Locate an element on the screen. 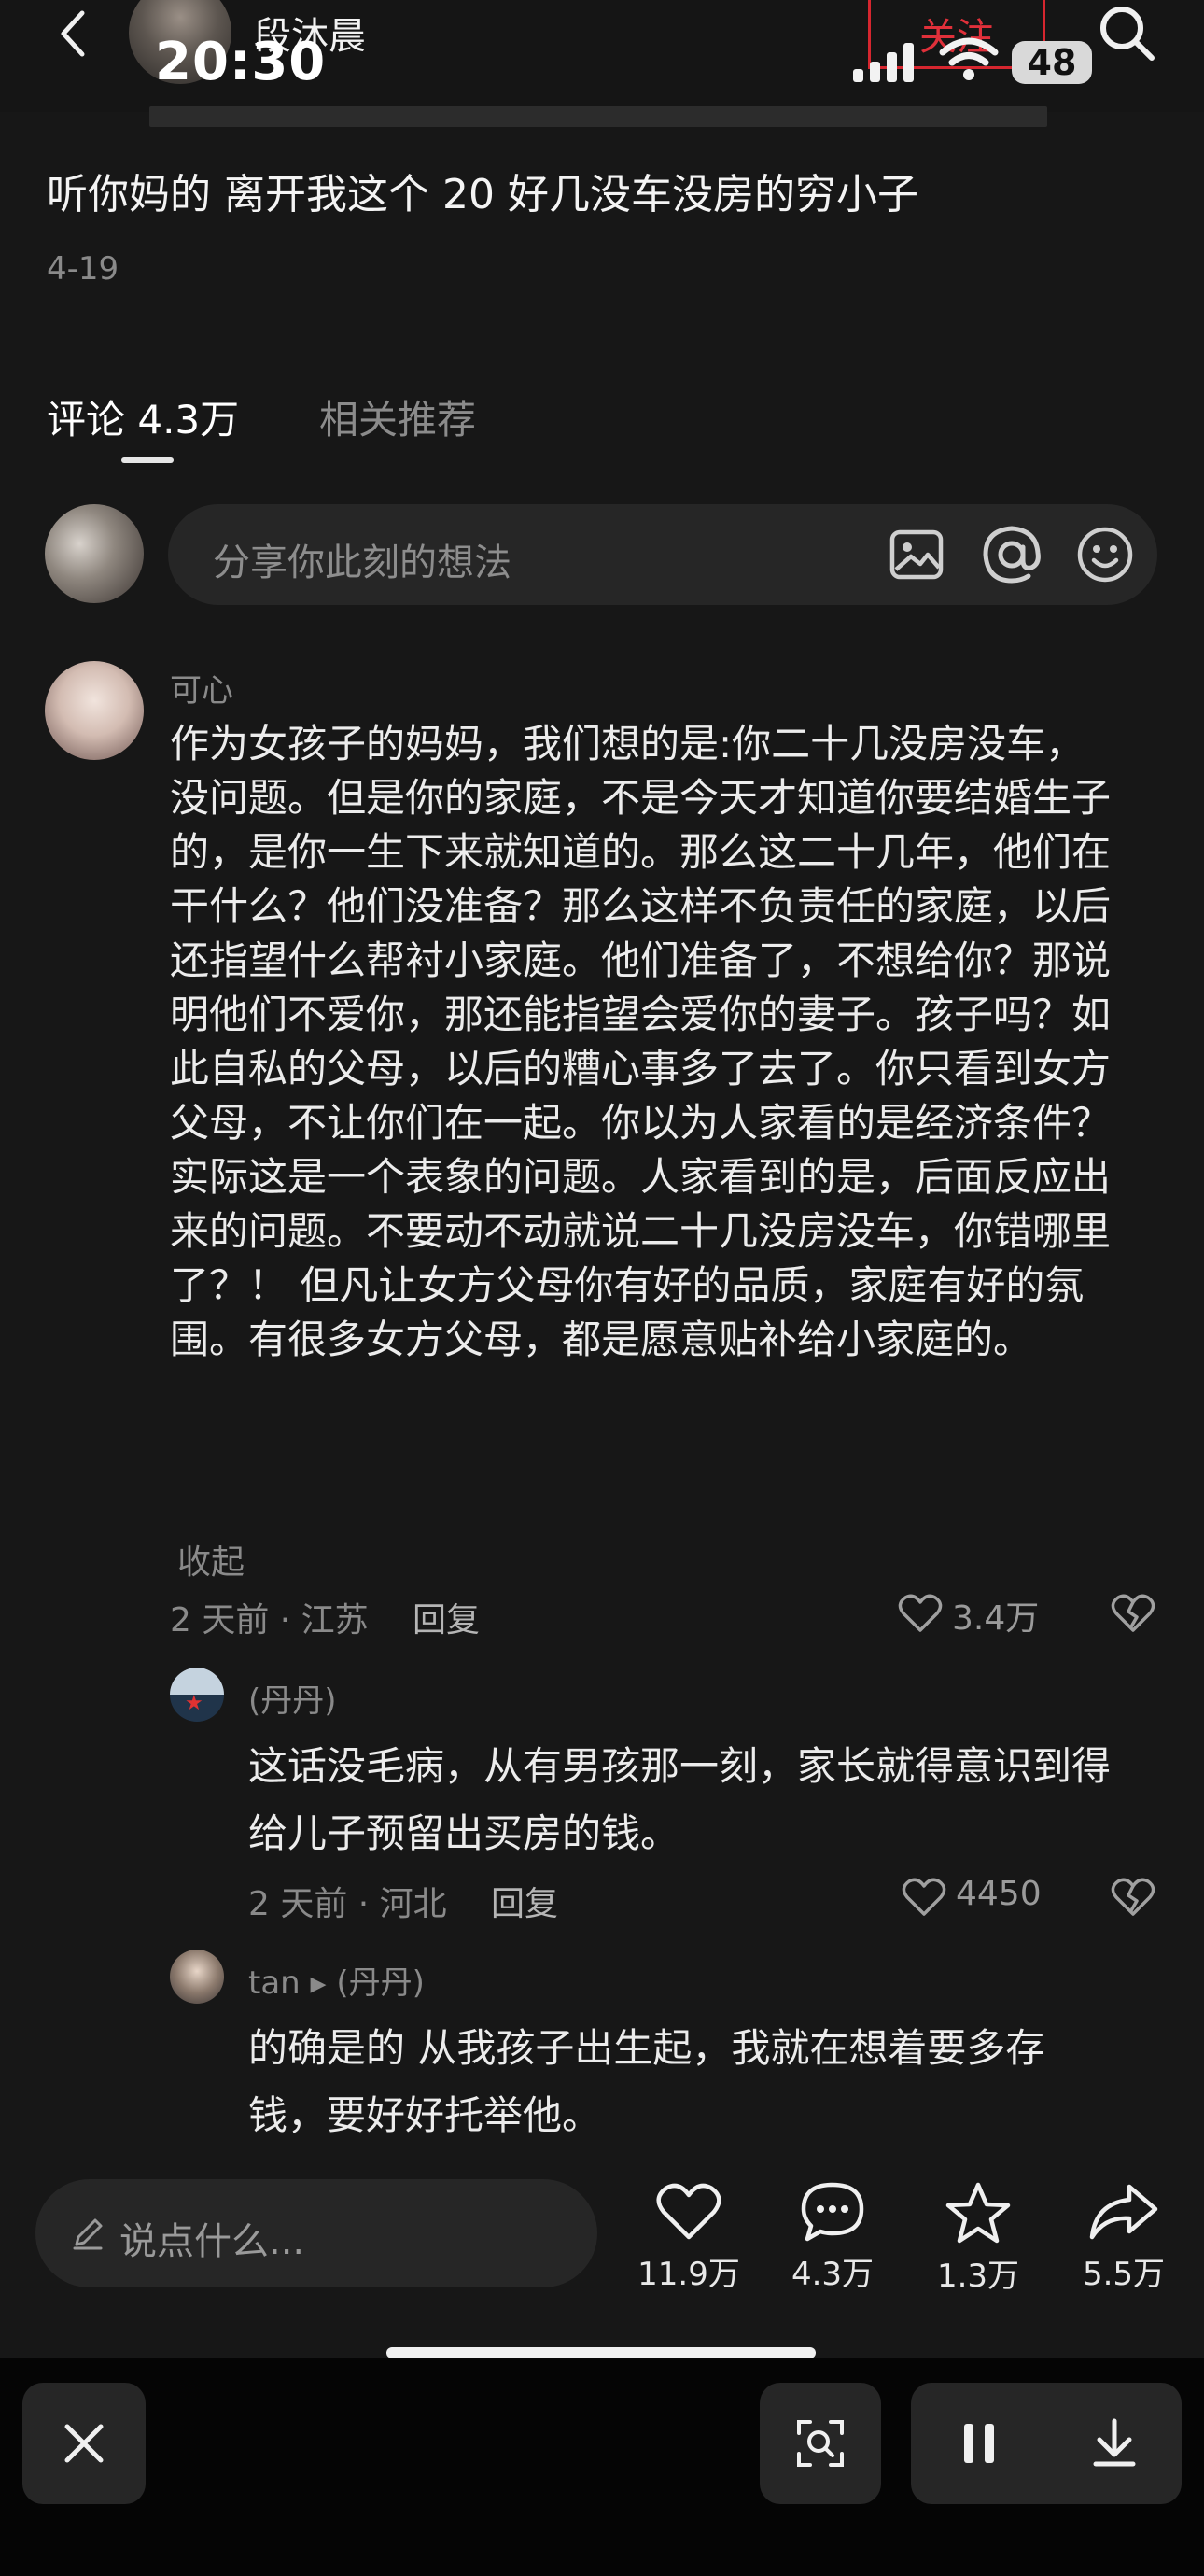 The height and width of the screenshot is (2576, 1204). comment-line: 父母，不让你们在一起。你以为人家看的是经济条件？ is located at coordinates (641, 1123).